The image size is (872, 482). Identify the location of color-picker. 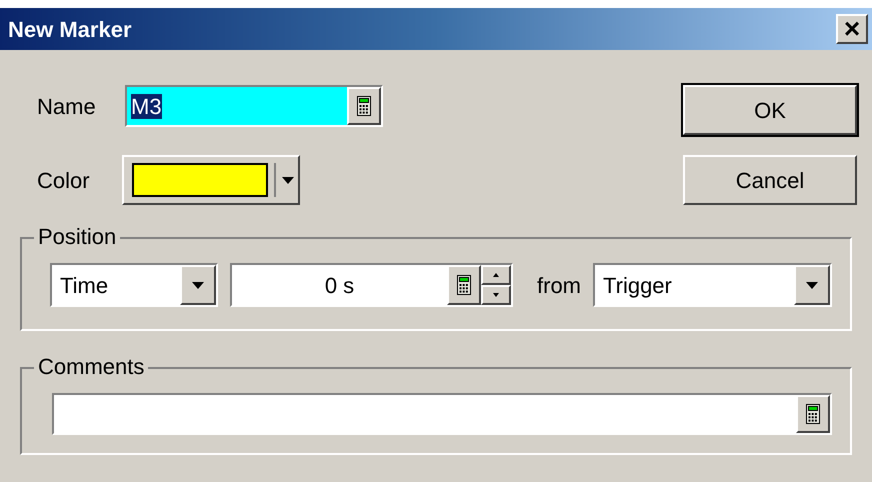
(211, 180).